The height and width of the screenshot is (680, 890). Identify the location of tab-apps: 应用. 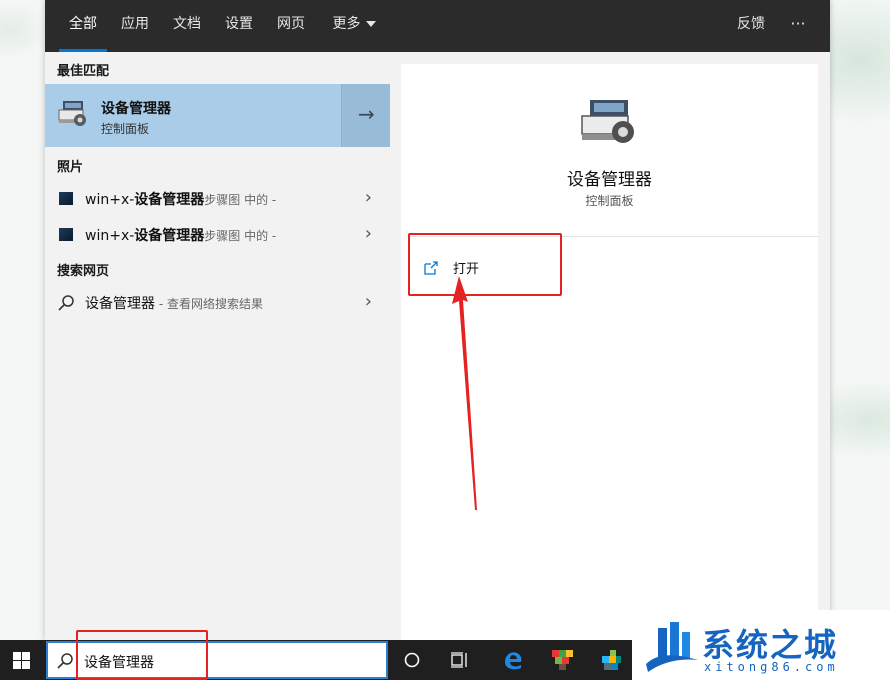
(135, 26).